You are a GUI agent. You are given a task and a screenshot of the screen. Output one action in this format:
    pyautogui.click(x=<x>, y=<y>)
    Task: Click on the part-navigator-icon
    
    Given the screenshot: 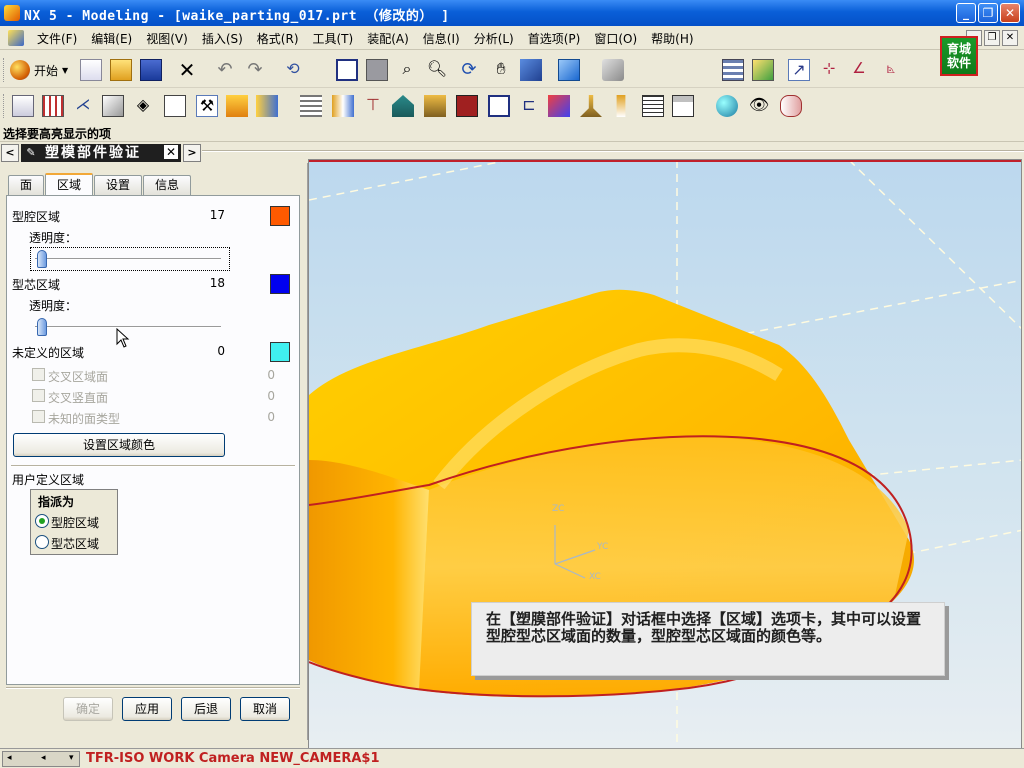 What is the action you would take?
    pyautogui.click(x=23, y=106)
    